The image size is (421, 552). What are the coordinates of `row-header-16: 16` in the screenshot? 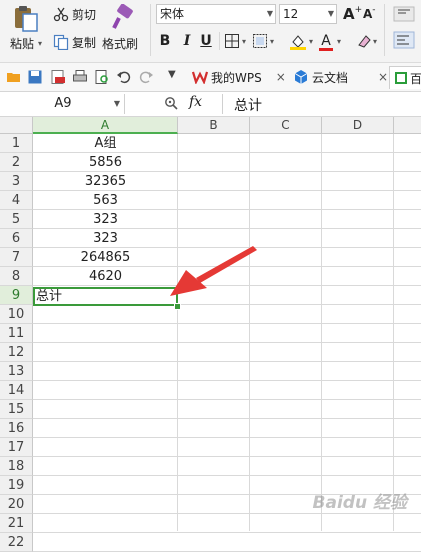 It's located at (16, 428).